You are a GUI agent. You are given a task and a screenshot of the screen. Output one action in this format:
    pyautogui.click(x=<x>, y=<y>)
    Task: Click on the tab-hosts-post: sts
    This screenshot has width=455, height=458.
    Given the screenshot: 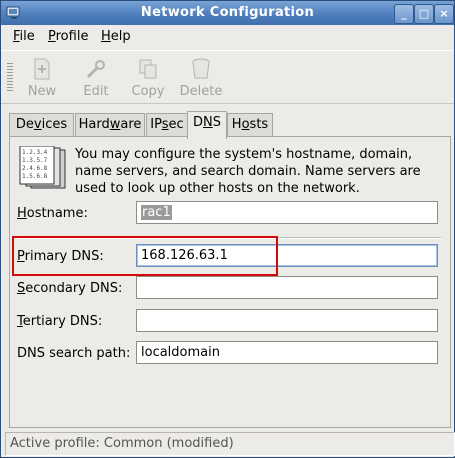 What is the action you would take?
    pyautogui.click(x=259, y=124)
    